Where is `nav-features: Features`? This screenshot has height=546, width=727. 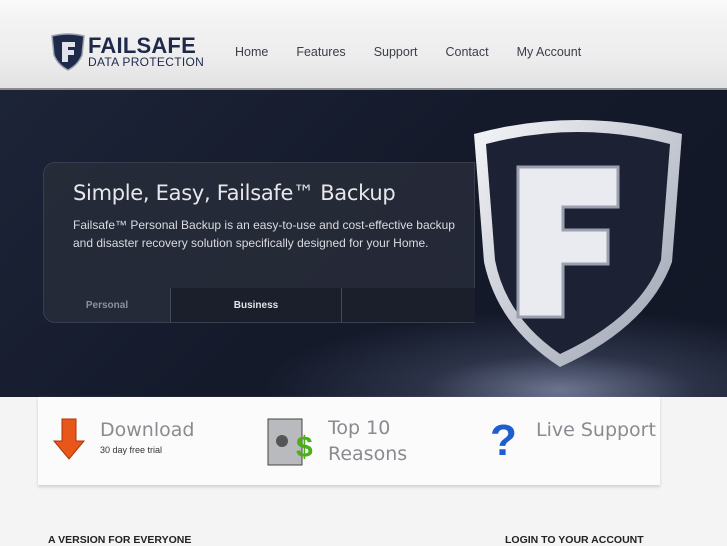 nav-features: Features is located at coordinates (320, 52).